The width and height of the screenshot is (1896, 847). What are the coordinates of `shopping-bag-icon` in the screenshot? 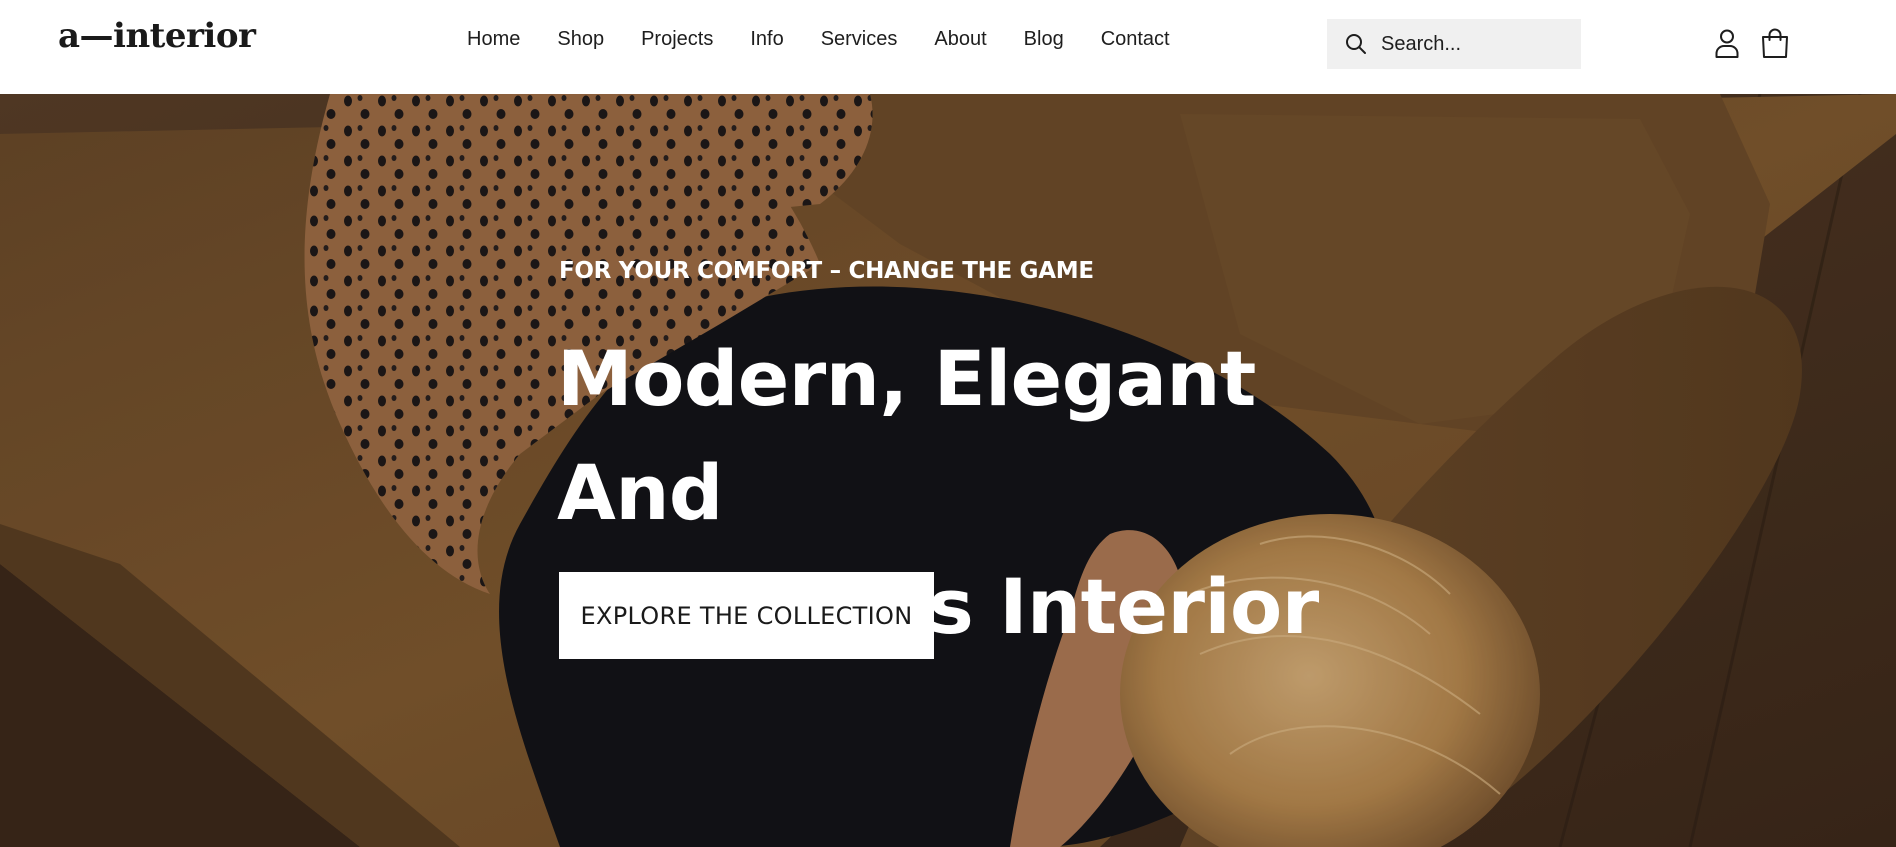 It's located at (1775, 43).